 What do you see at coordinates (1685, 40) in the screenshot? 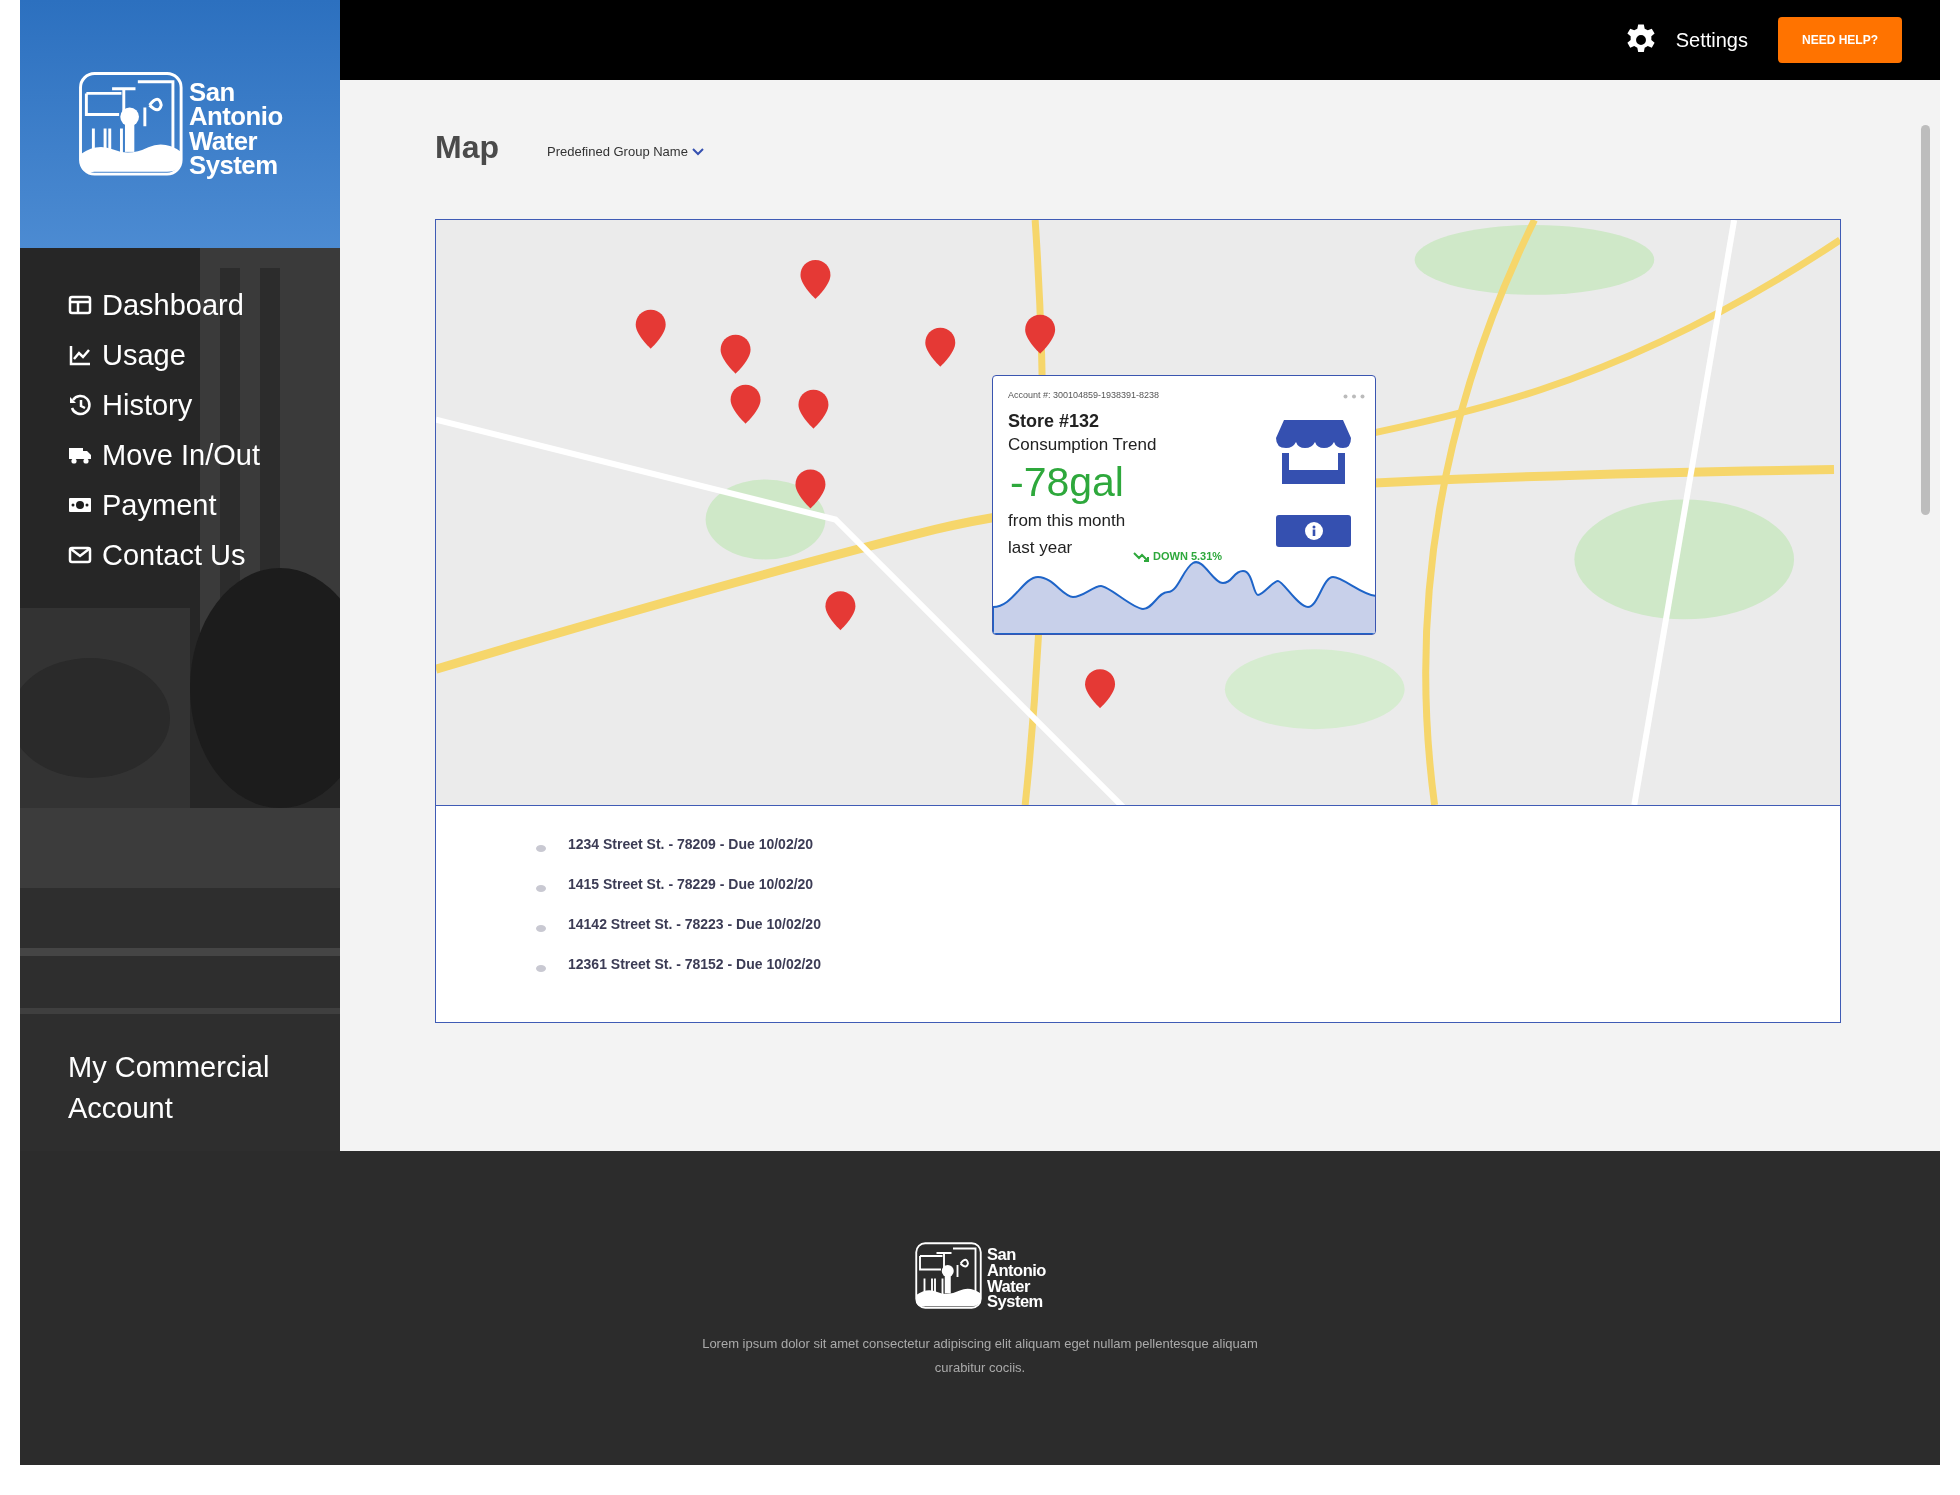
I see `settings-link: Settings` at bounding box center [1685, 40].